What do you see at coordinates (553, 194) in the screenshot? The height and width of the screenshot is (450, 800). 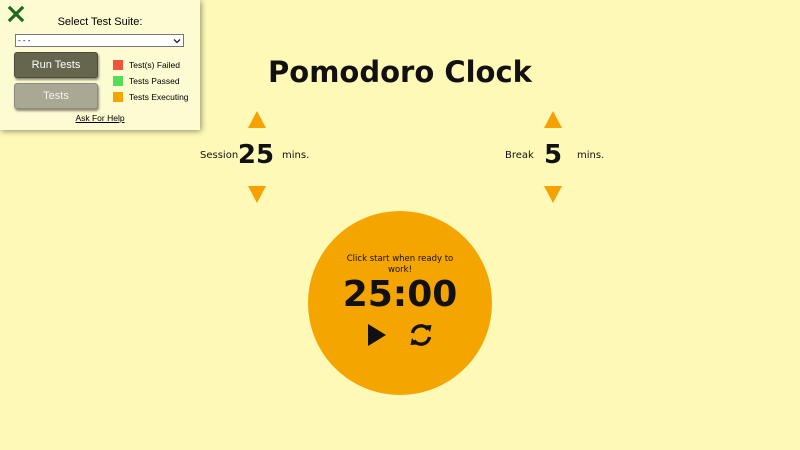 I see `break-decrement-icon` at bounding box center [553, 194].